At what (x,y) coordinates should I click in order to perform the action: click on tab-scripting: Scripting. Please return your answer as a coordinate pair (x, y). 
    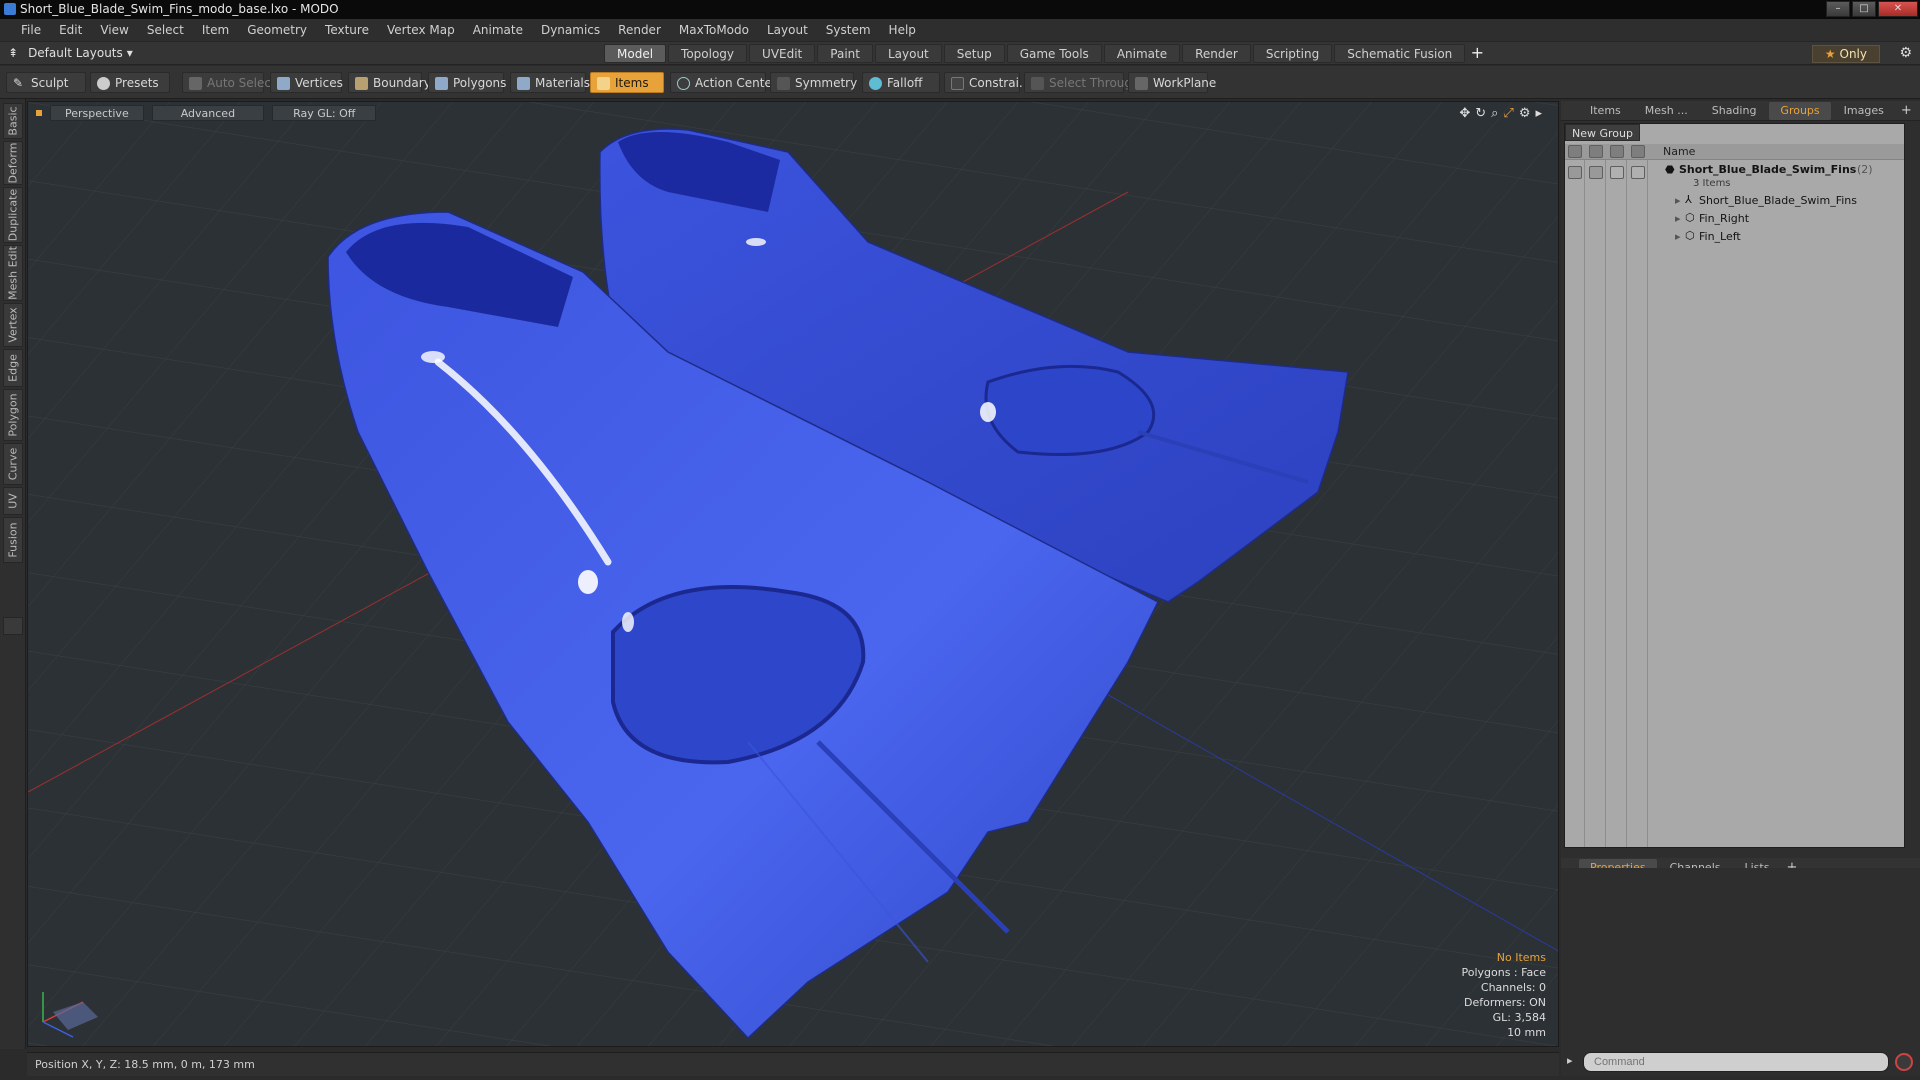
    Looking at the image, I should click on (1292, 53).